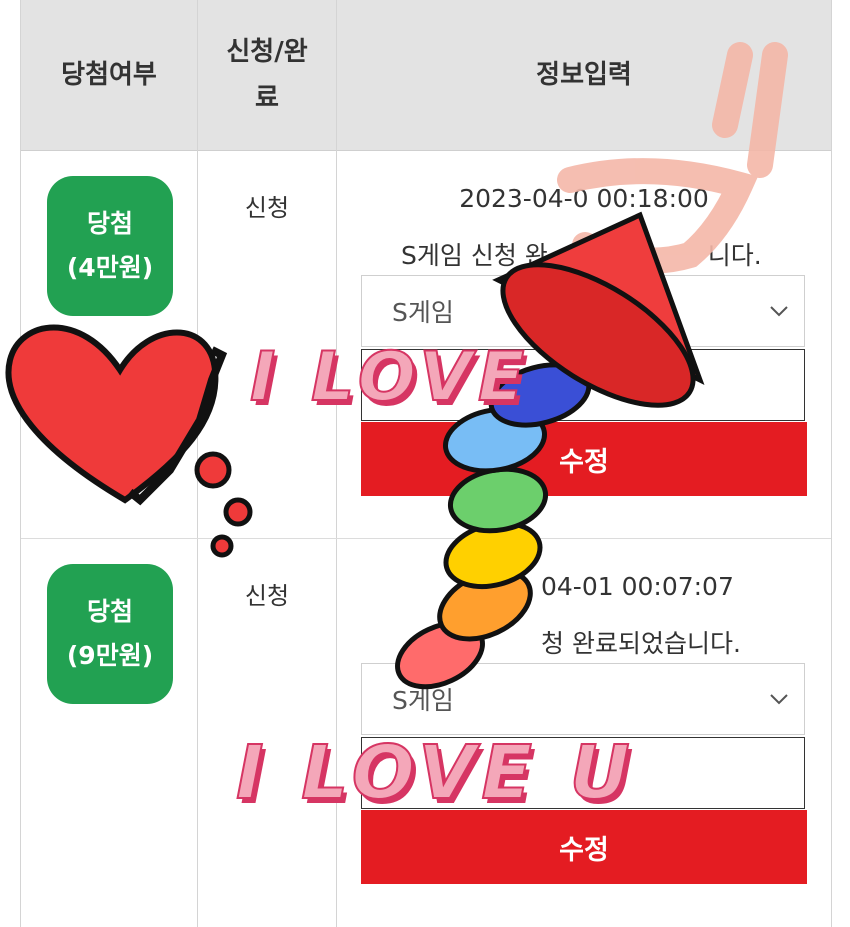 The width and height of the screenshot is (850, 927). I want to click on badge-amount: (9만원), so click(110, 655).